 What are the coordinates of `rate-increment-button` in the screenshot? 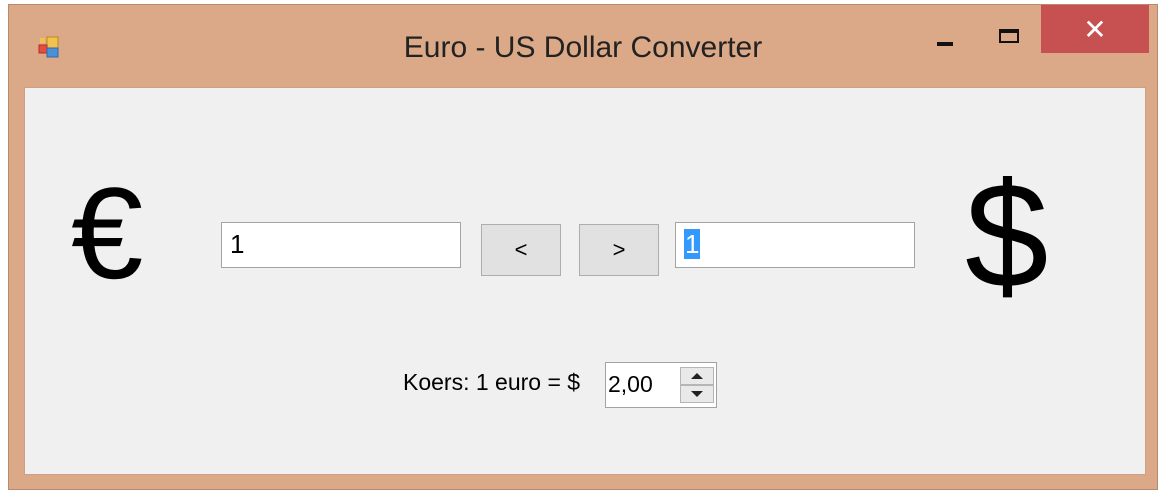 It's located at (697, 376).